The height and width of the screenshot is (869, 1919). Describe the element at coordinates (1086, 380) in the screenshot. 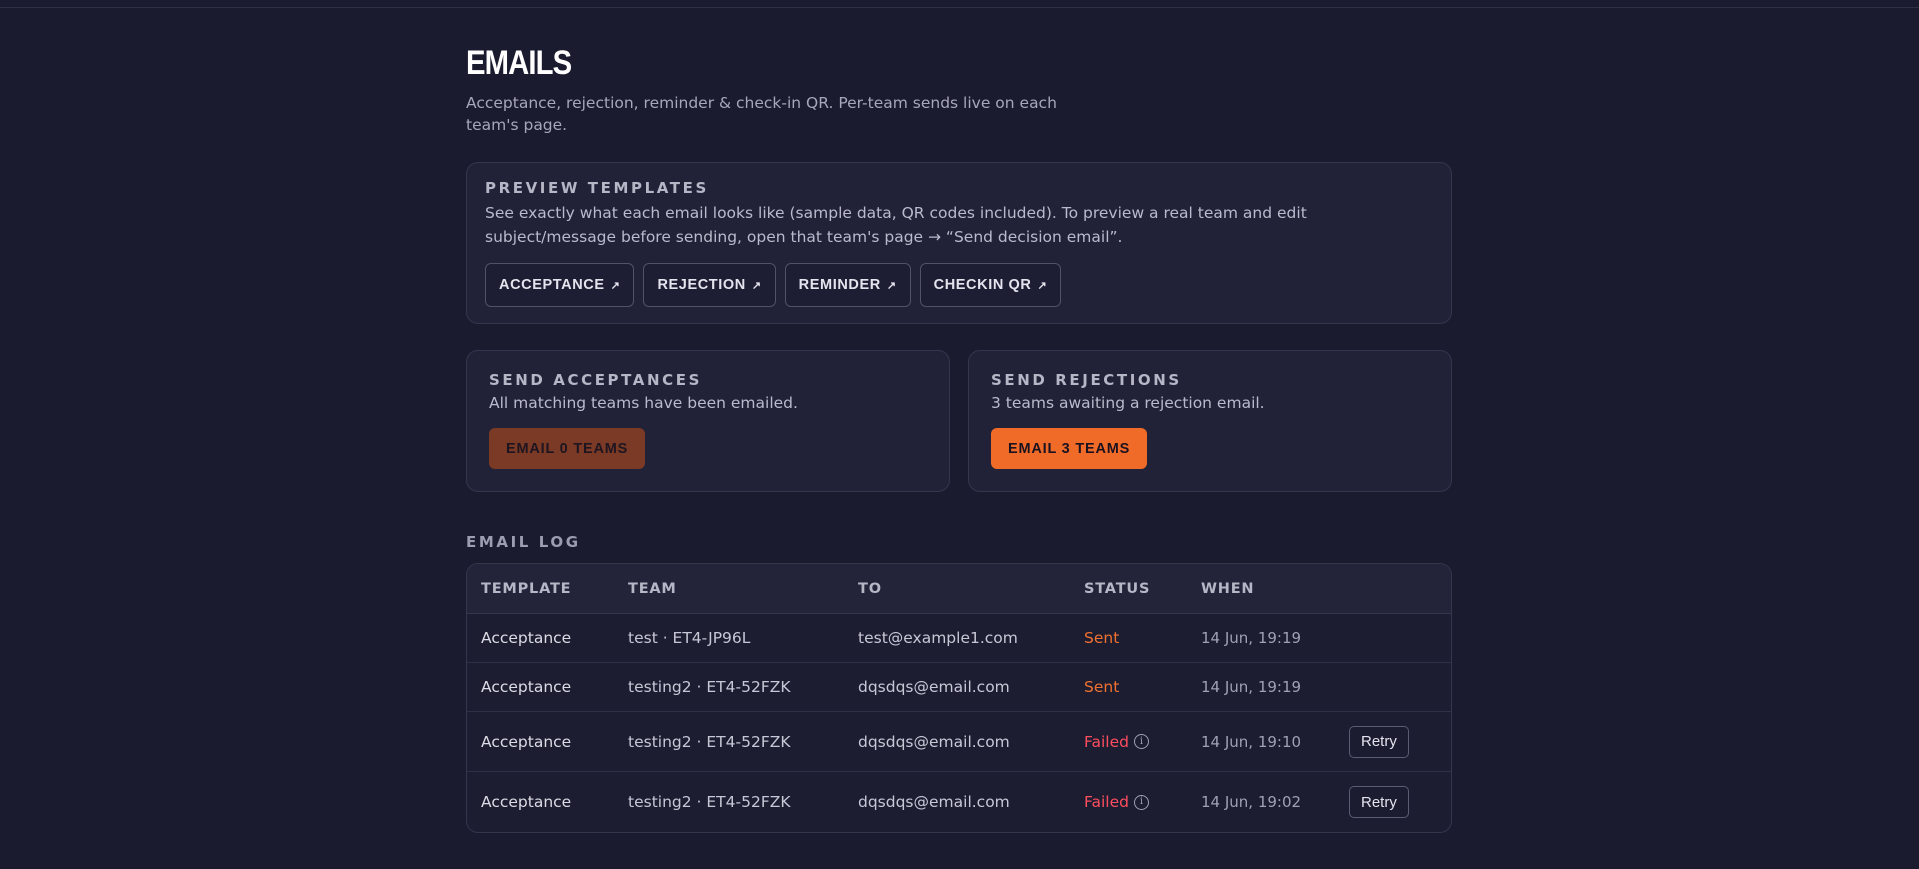

I see `send-rejections-label: SEND REJECTIONS` at that location.